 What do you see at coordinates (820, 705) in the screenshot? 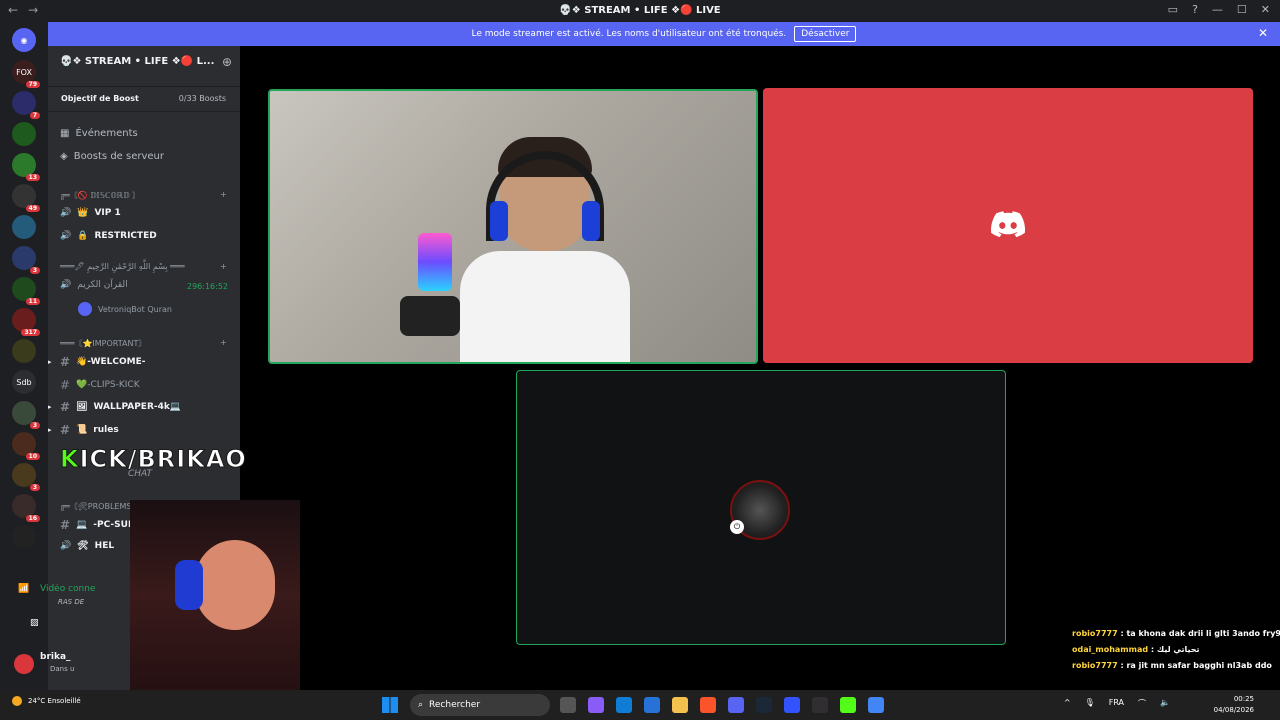
I see `obs-icon` at bounding box center [820, 705].